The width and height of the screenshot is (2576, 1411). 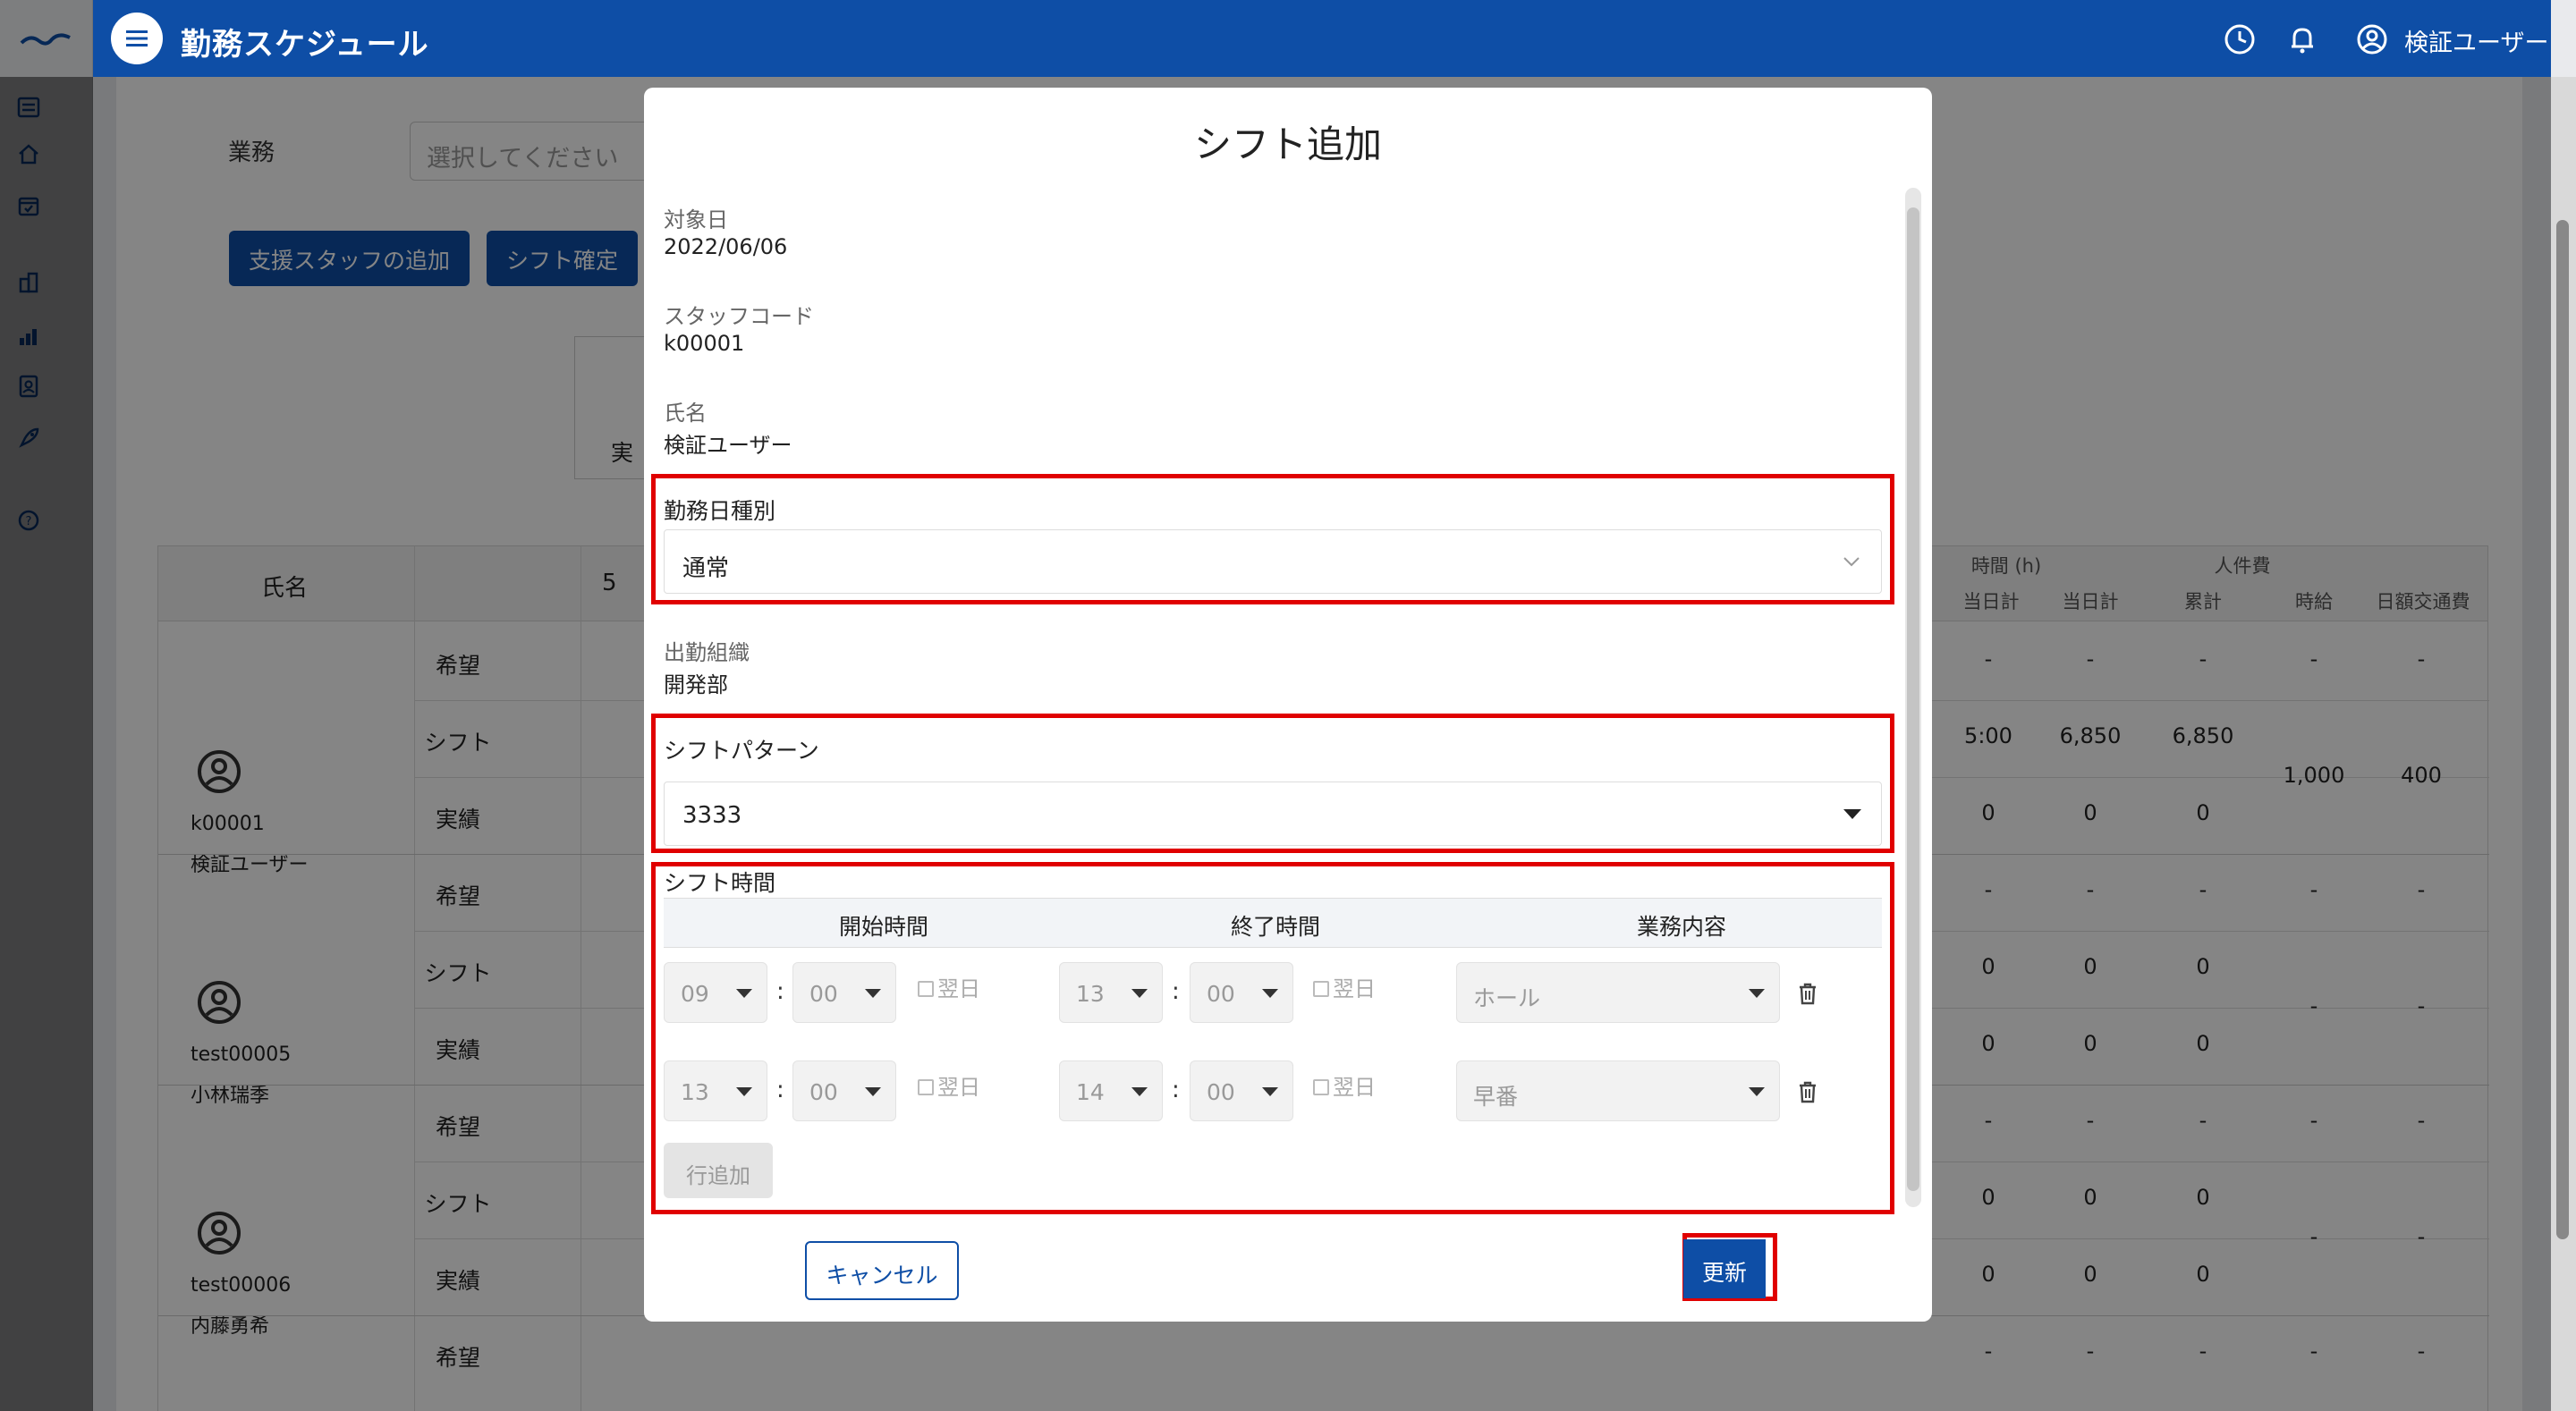 I want to click on dialog-title: シフト追加, so click(x=1287, y=145).